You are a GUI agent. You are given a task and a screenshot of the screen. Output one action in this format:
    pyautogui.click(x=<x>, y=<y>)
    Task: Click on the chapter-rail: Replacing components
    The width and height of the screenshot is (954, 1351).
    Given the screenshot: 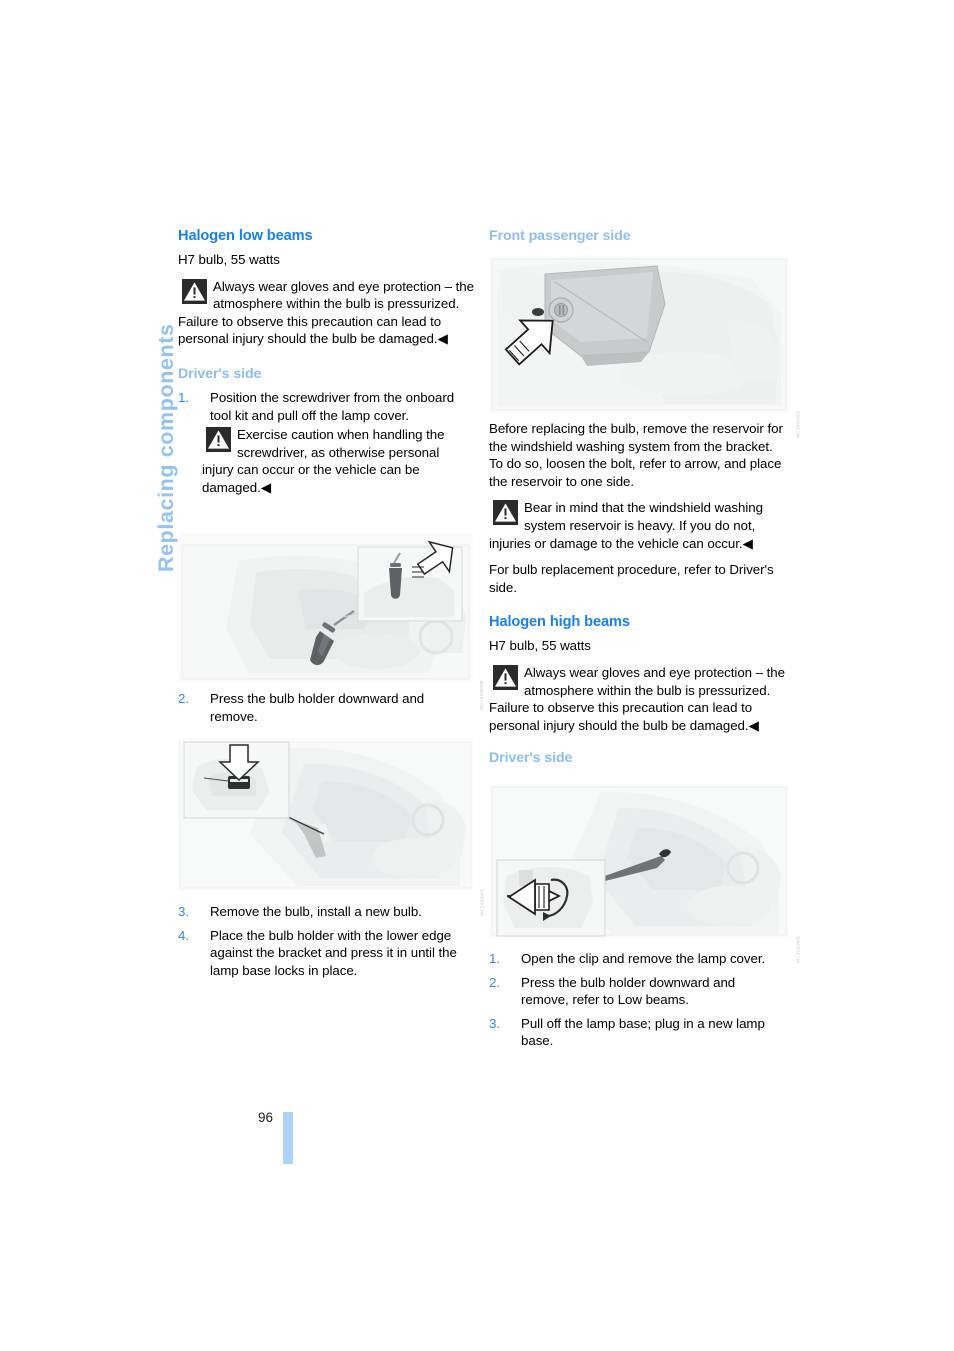 What is the action you would take?
    pyautogui.click(x=148, y=400)
    